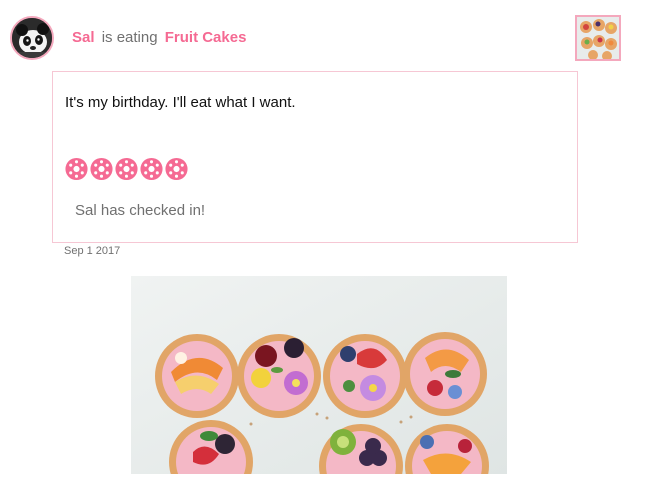 The image size is (661, 488). I want to click on panda-avatar-icon, so click(32, 38).